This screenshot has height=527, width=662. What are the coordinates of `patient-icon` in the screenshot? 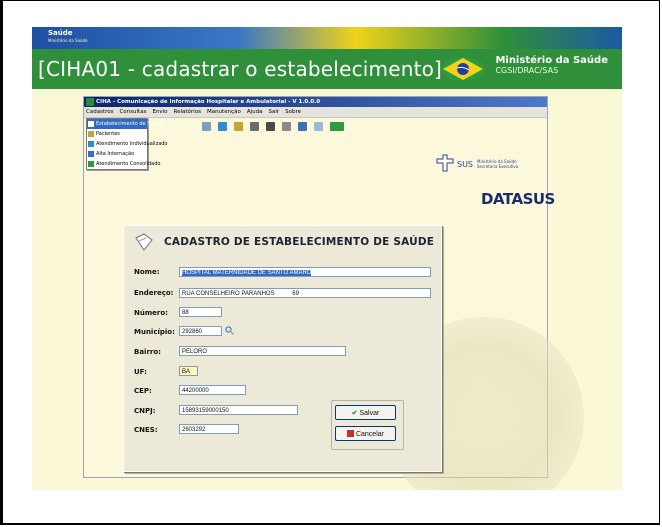 It's located at (91, 134).